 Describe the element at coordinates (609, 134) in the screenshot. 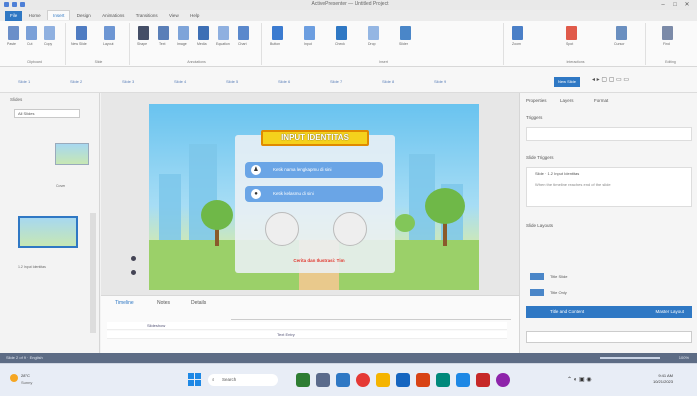

I see `triggers-toolbar` at that location.